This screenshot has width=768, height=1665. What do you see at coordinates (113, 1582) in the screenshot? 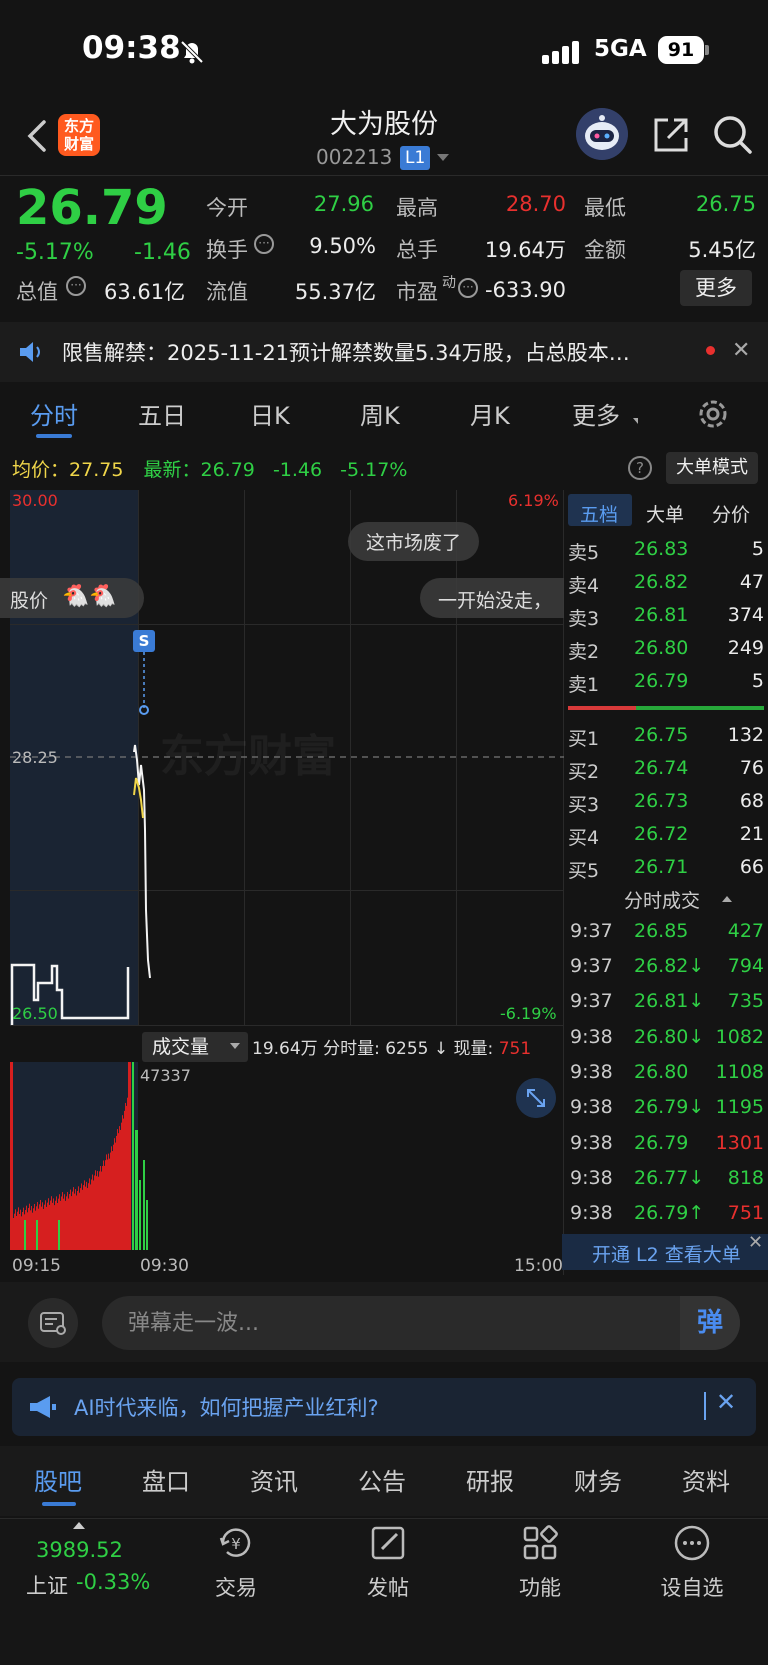
I see `index-pct: -0.33%` at bounding box center [113, 1582].